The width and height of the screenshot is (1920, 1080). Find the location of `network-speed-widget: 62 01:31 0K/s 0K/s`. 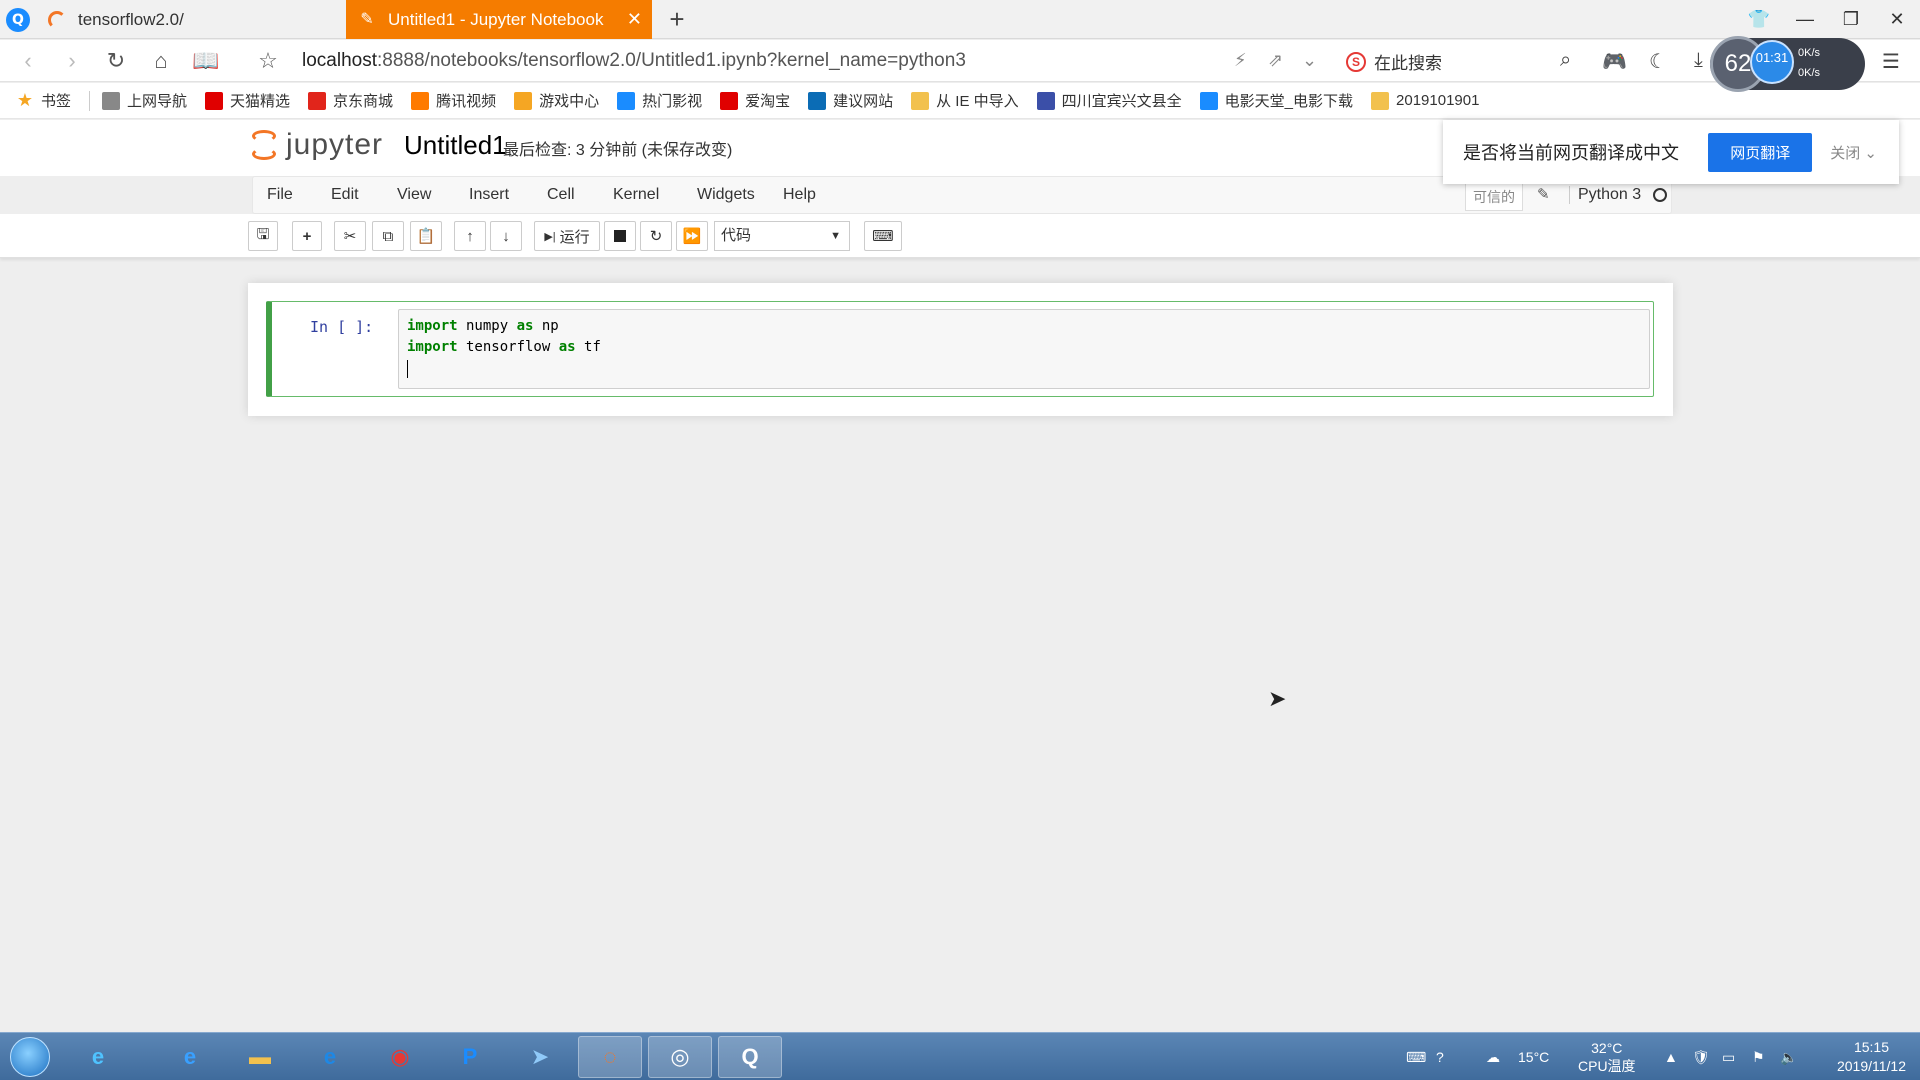

network-speed-widget: 62 01:31 0K/s 0K/s is located at coordinates (1787, 64).